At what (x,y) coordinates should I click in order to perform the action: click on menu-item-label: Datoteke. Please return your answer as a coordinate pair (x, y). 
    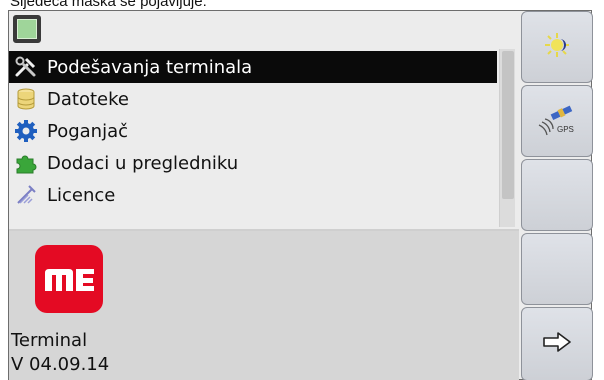
    Looking at the image, I should click on (88, 99).